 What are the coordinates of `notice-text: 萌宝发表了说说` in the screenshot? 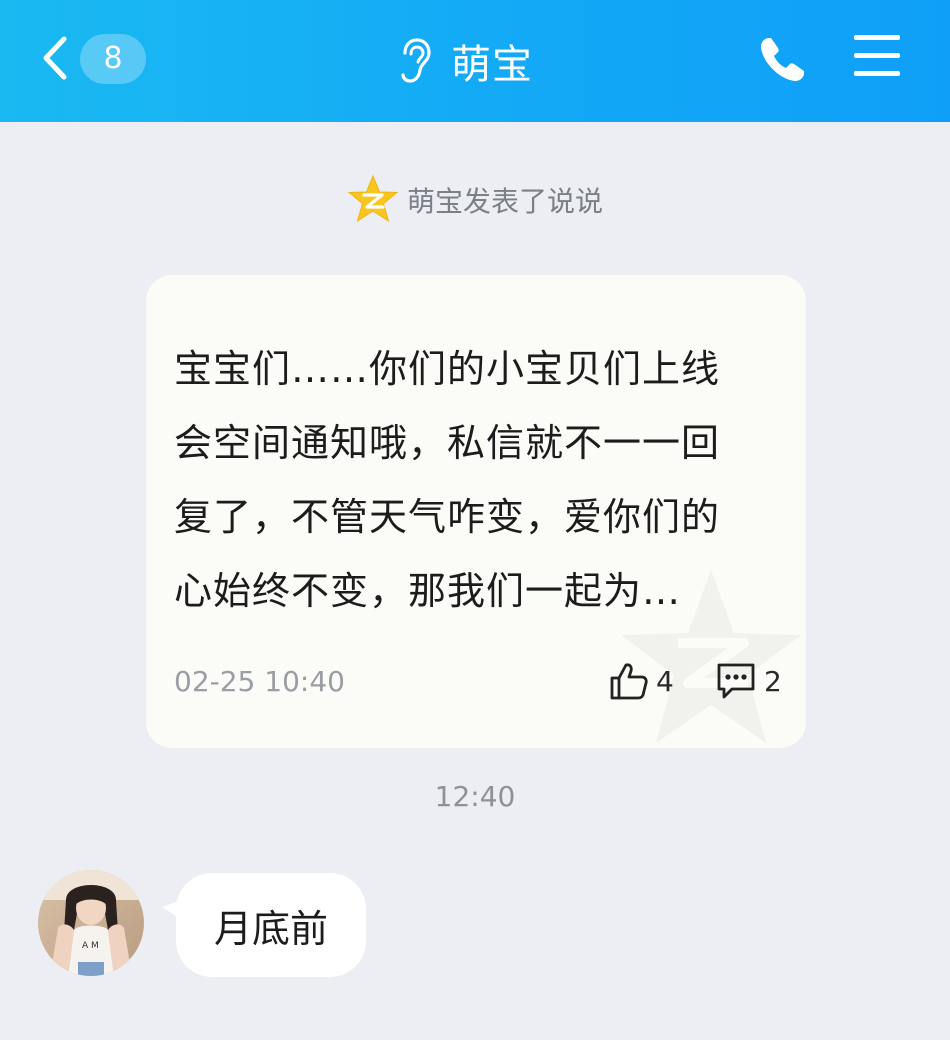 It's located at (504, 201).